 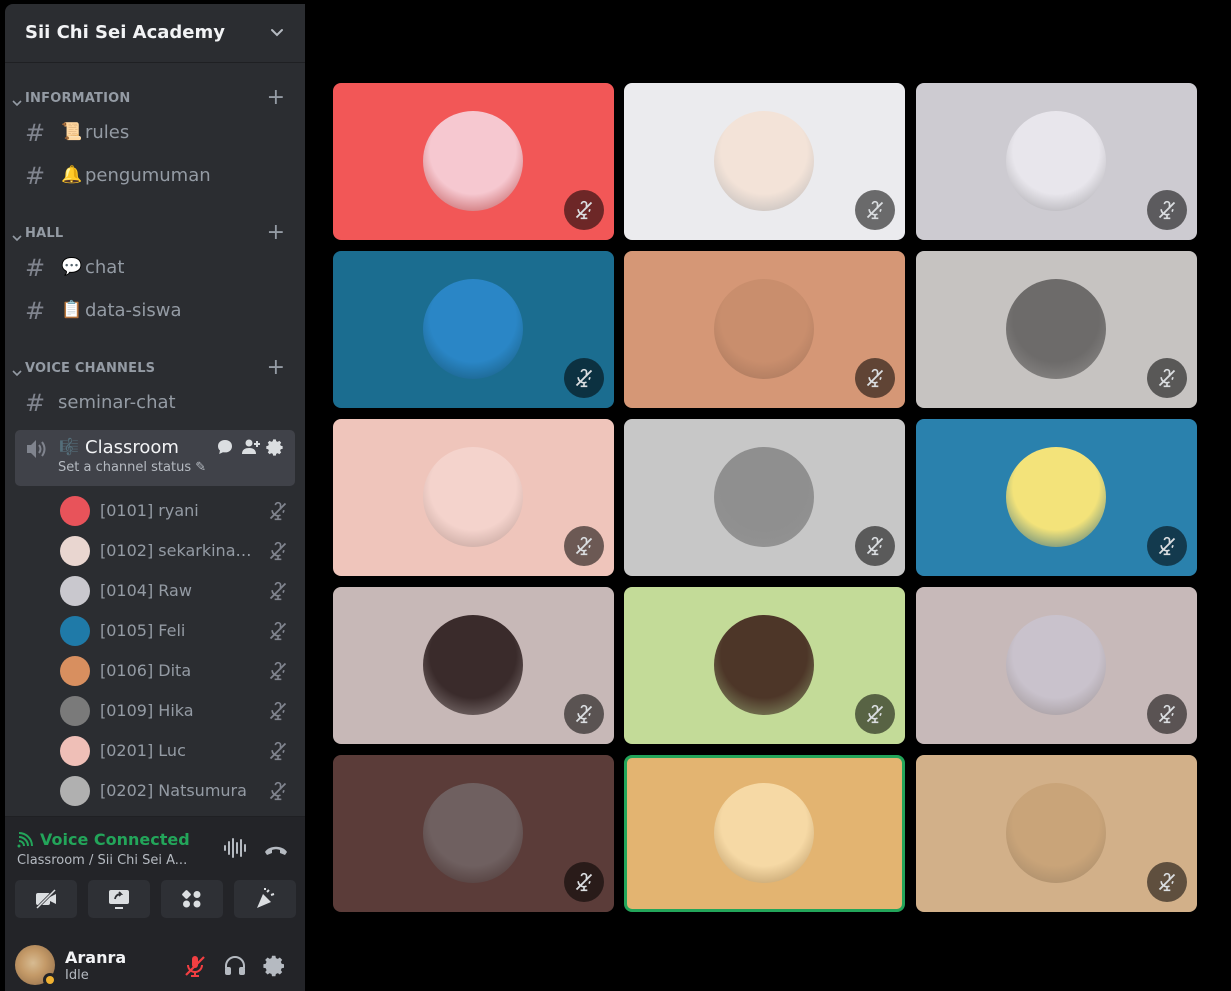 I want to click on category-hall: HALL +, so click(x=155, y=233).